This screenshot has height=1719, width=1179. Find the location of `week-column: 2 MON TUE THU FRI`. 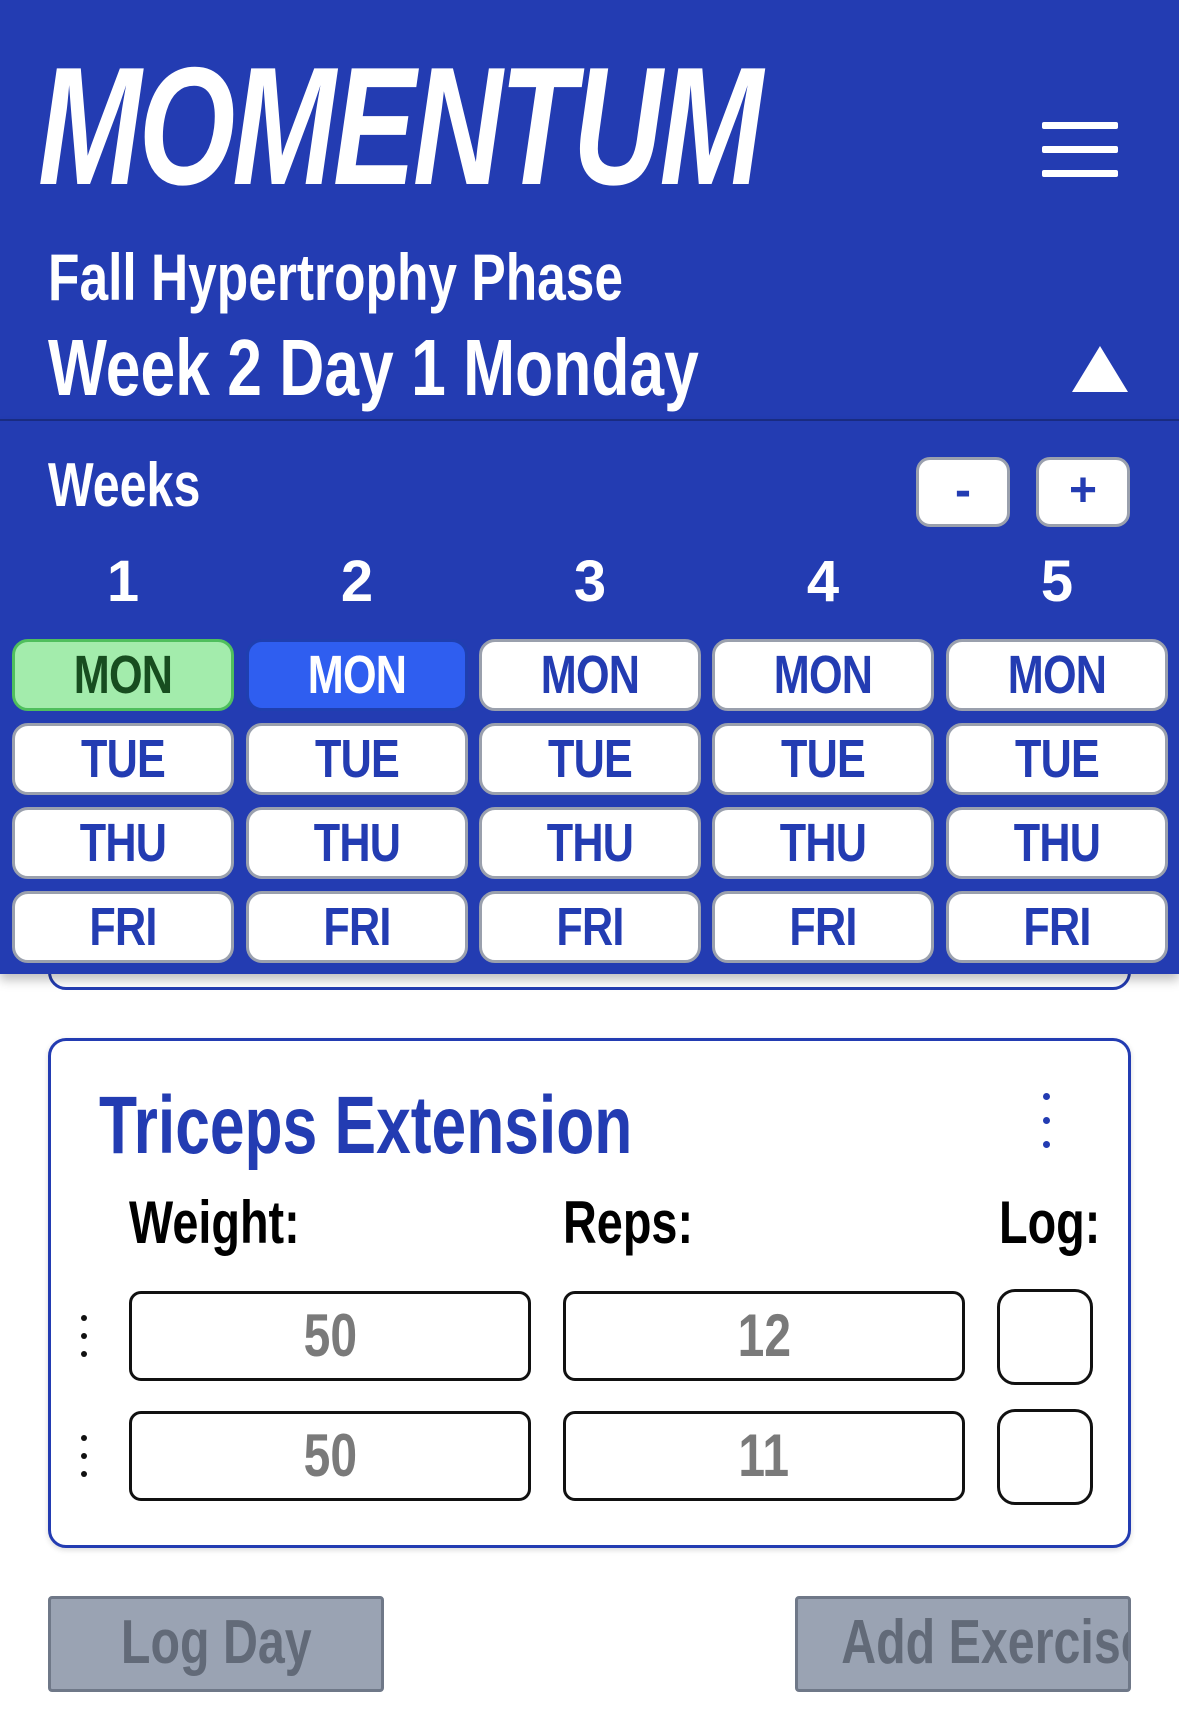

week-column: 2 MON TUE THU FRI is located at coordinates (357, 697).